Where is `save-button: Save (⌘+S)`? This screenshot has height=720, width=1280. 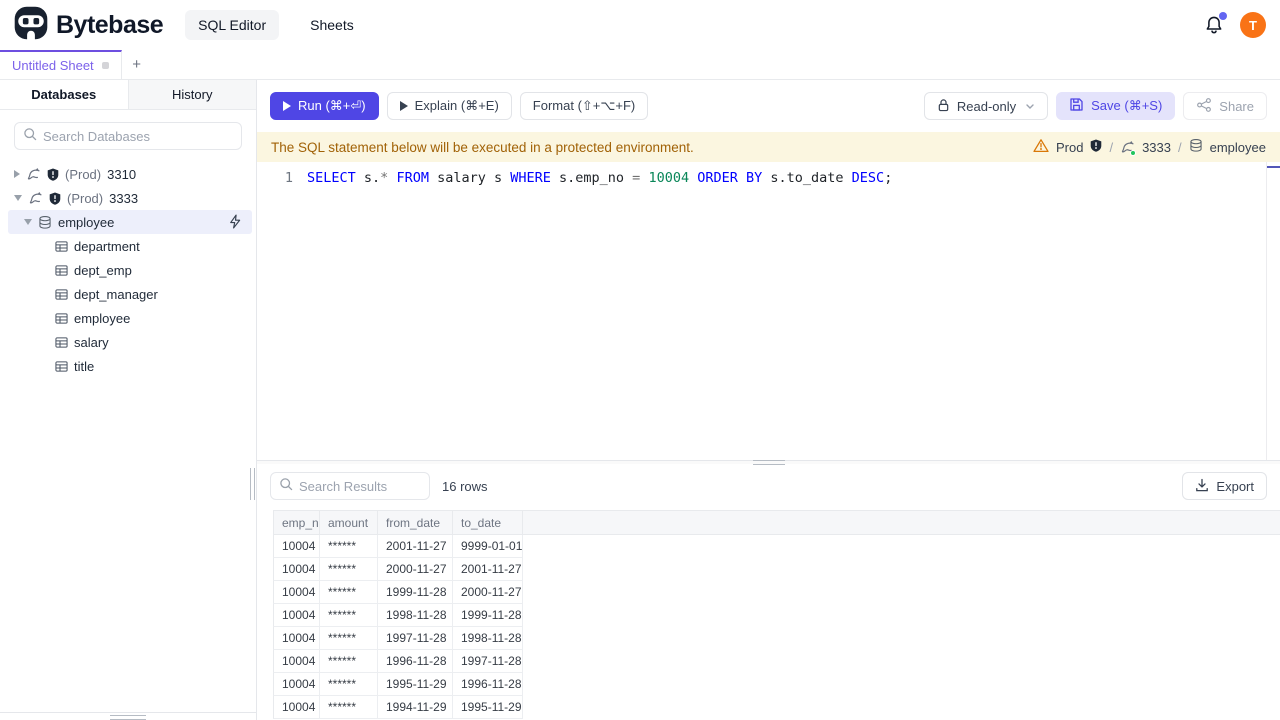
save-button: Save (⌘+S) is located at coordinates (1116, 106).